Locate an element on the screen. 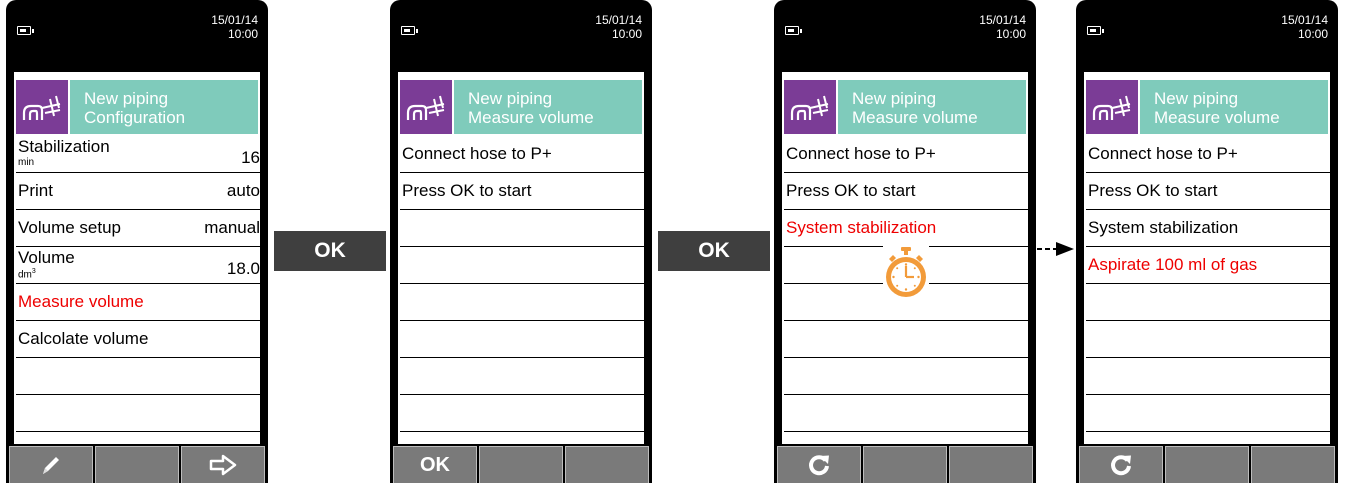  item-value: 18.0 is located at coordinates (243, 268).